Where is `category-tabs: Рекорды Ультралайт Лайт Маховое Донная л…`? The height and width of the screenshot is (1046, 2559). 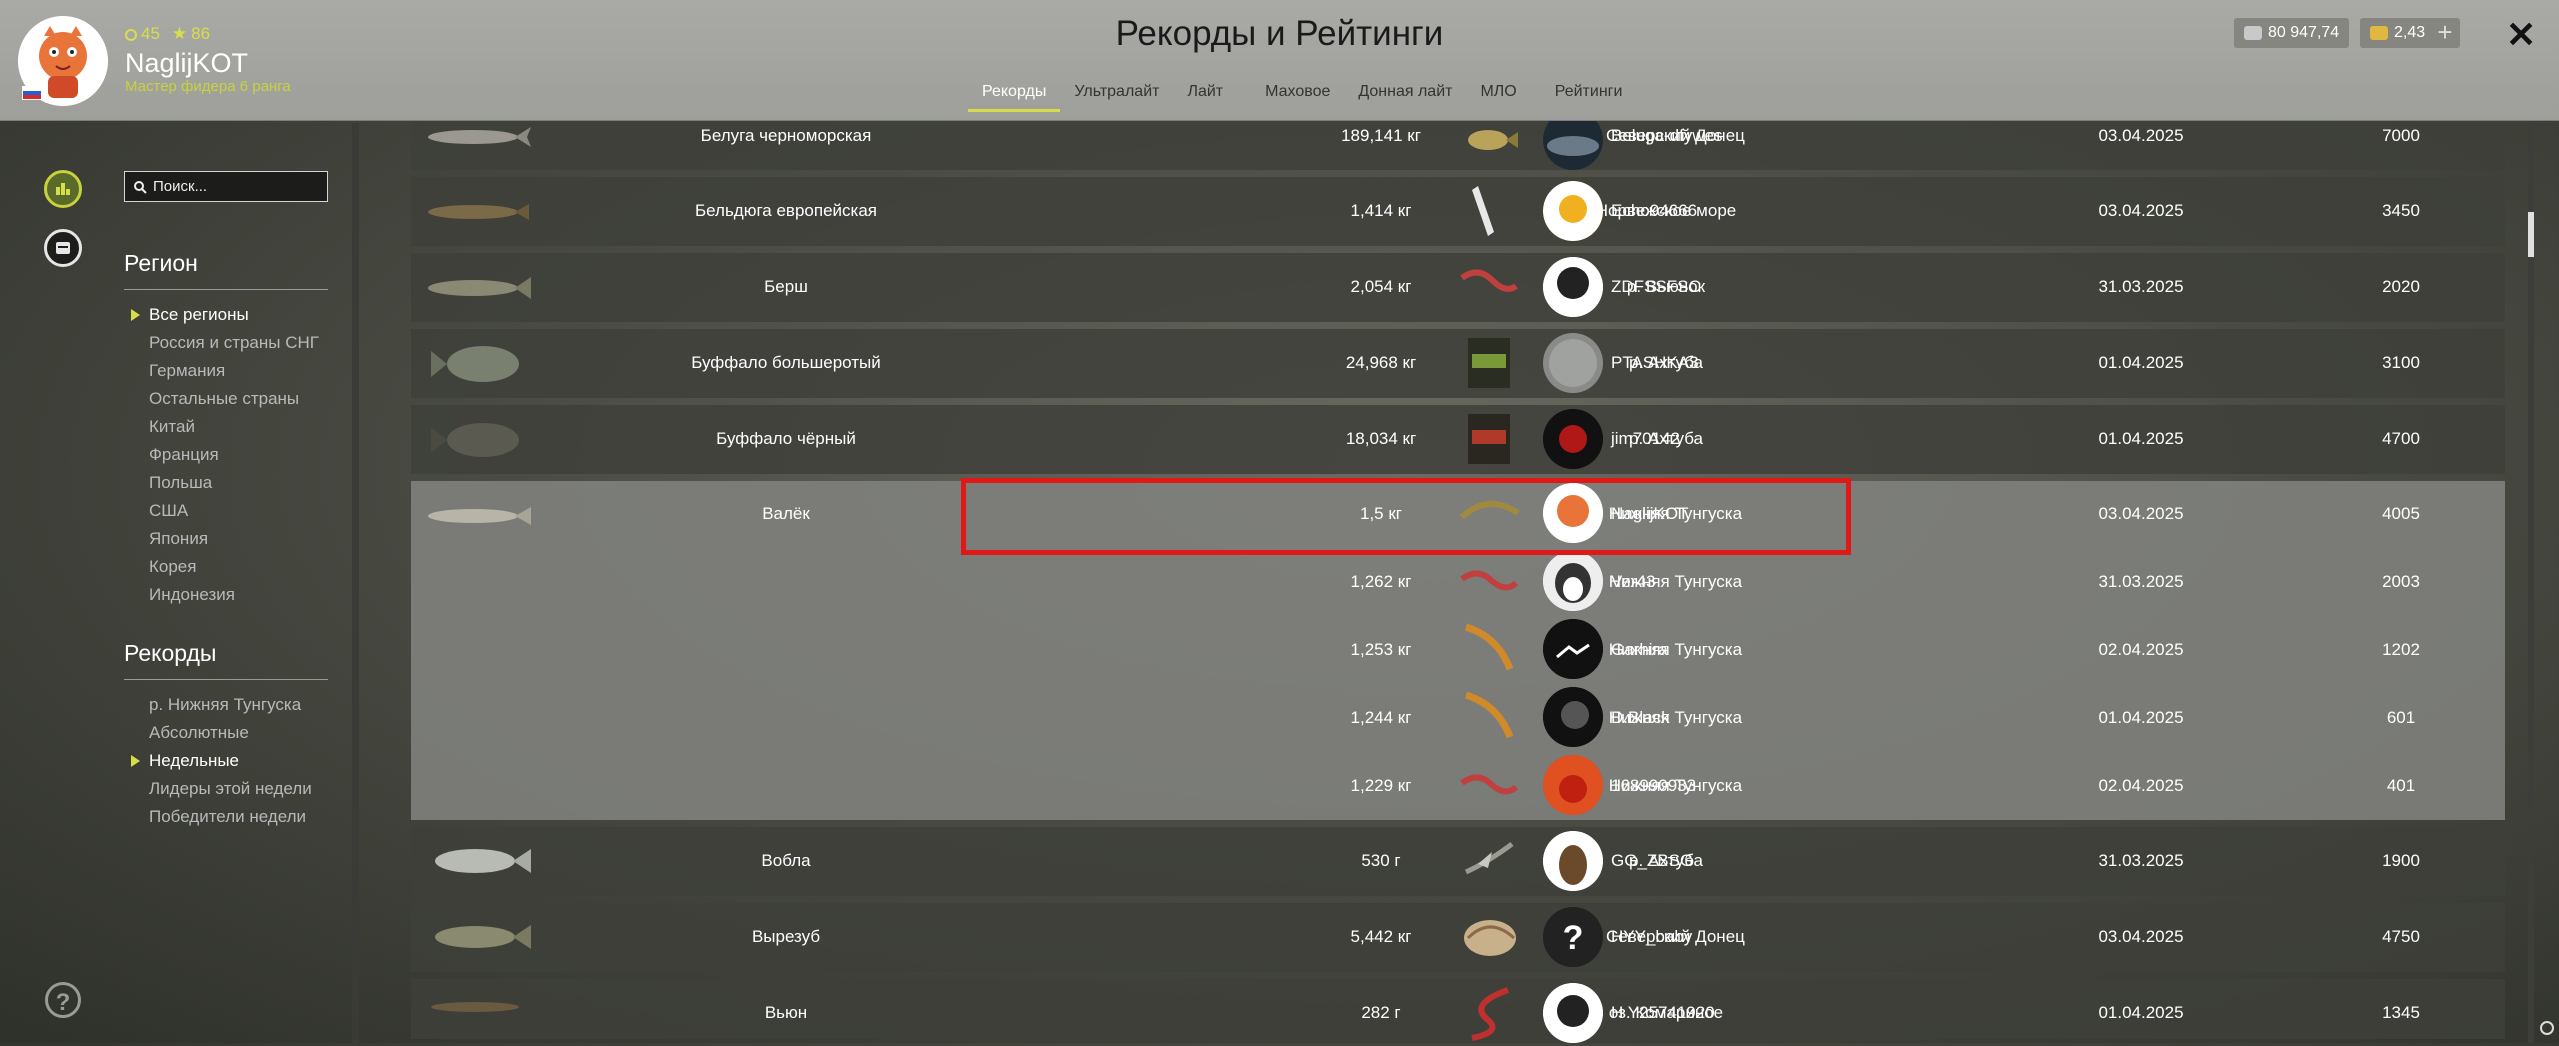 category-tabs: Рекорды Ультралайт Лайт Маховое Донная л… is located at coordinates (1302, 97).